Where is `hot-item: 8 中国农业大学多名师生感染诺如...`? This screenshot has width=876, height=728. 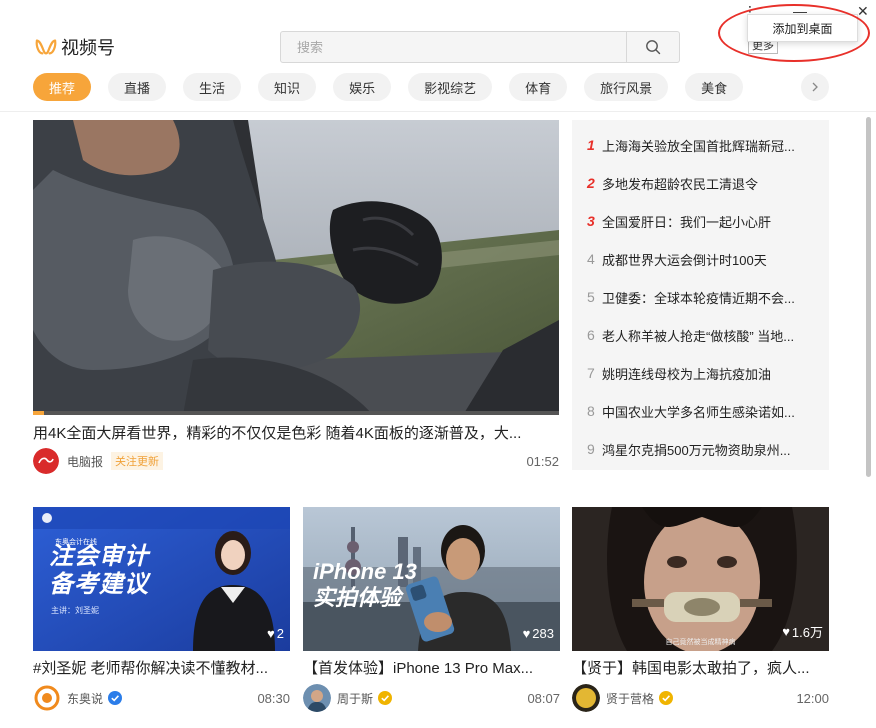 hot-item: 8 中国农业大学多名师生感染诺如... is located at coordinates (700, 411).